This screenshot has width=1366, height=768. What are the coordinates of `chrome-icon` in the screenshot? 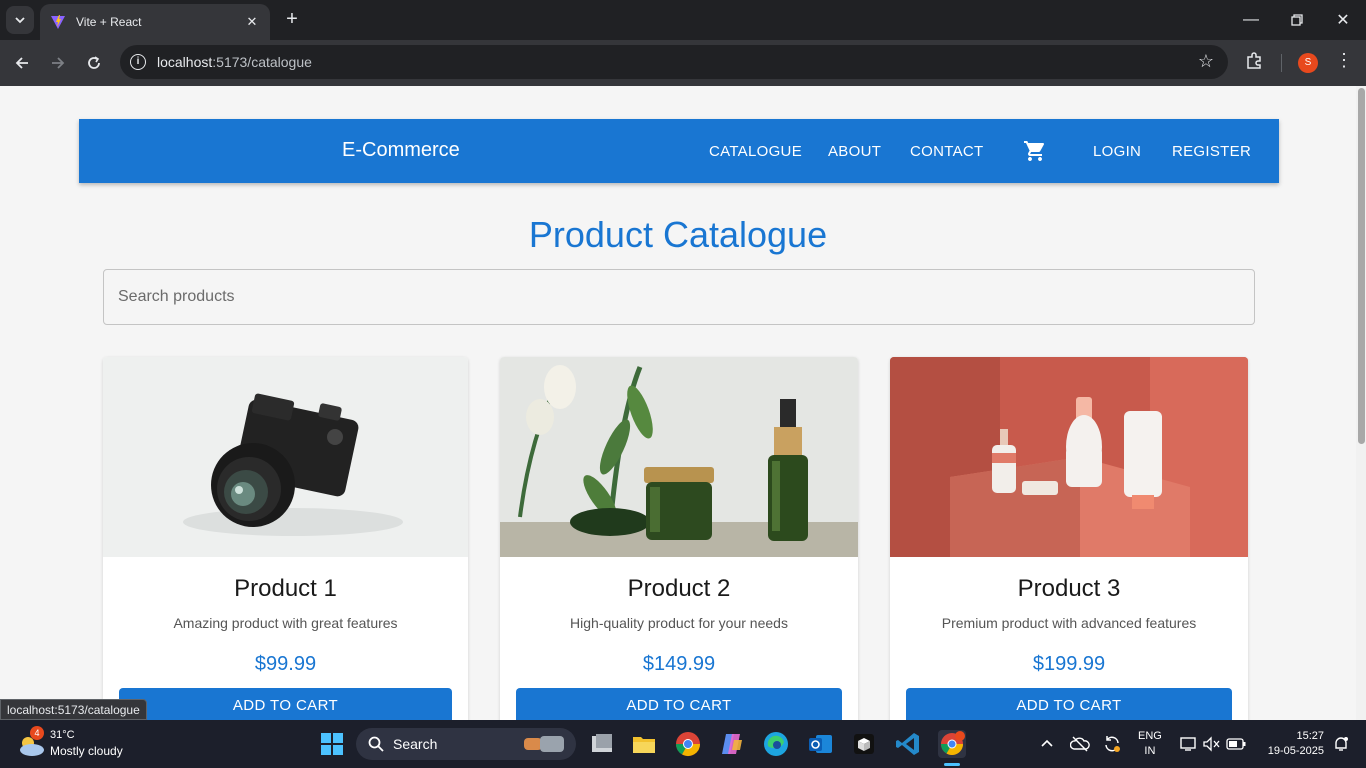 It's located at (688, 744).